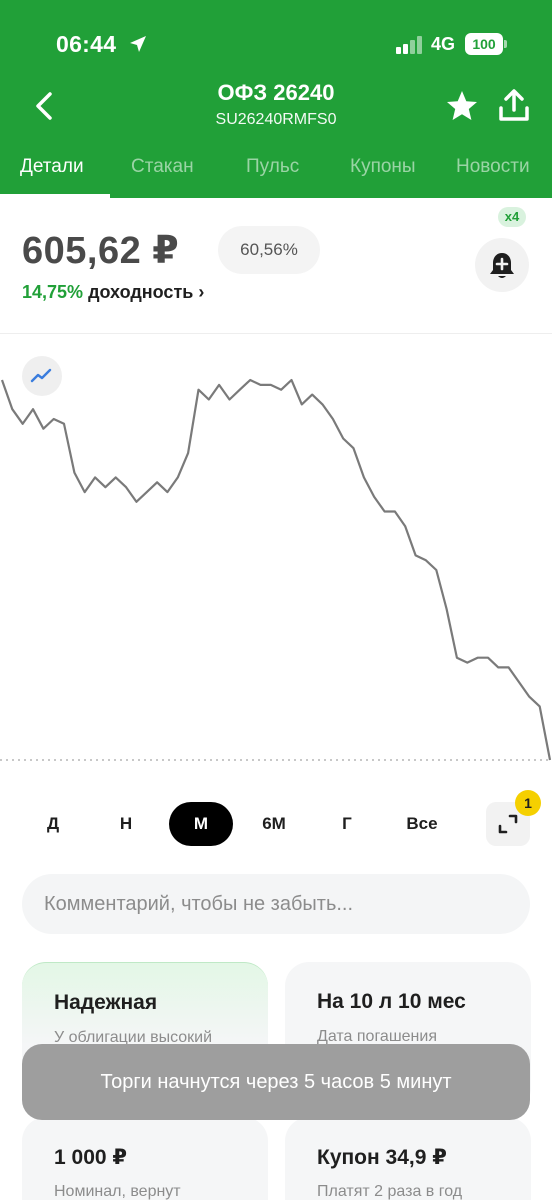 This screenshot has height=1200, width=552. What do you see at coordinates (508, 824) in the screenshot?
I see `expand-icon` at bounding box center [508, 824].